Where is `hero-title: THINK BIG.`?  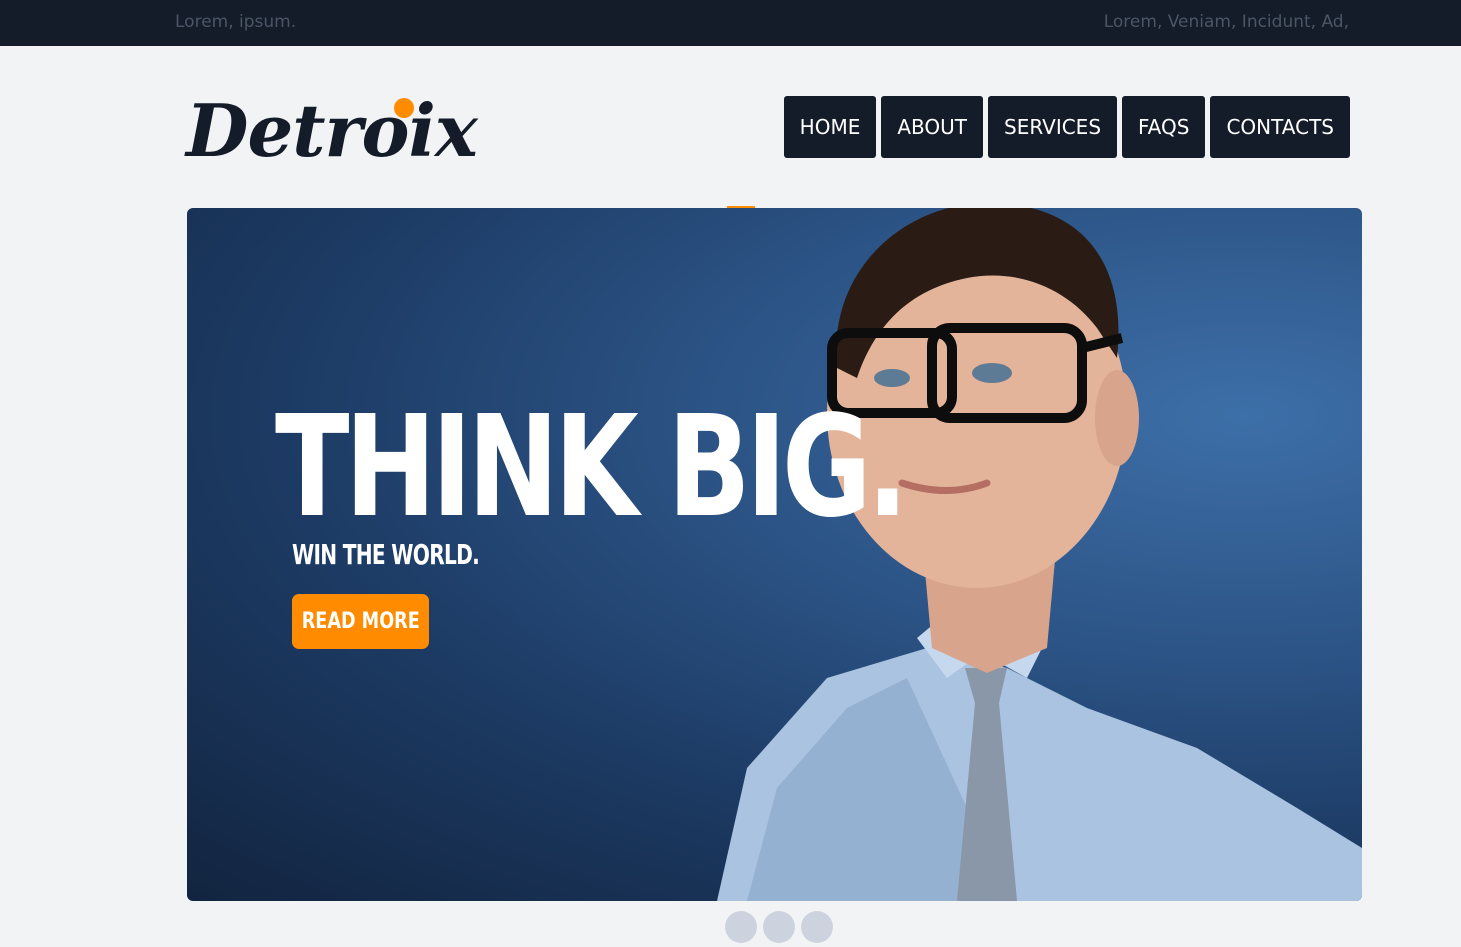
hero-title: THINK BIG. is located at coordinates (591, 467).